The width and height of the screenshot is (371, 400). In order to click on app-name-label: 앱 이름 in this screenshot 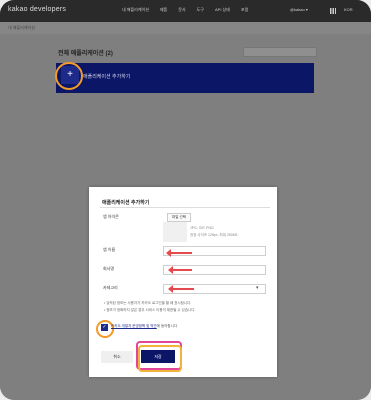, I will do `click(109, 249)`.